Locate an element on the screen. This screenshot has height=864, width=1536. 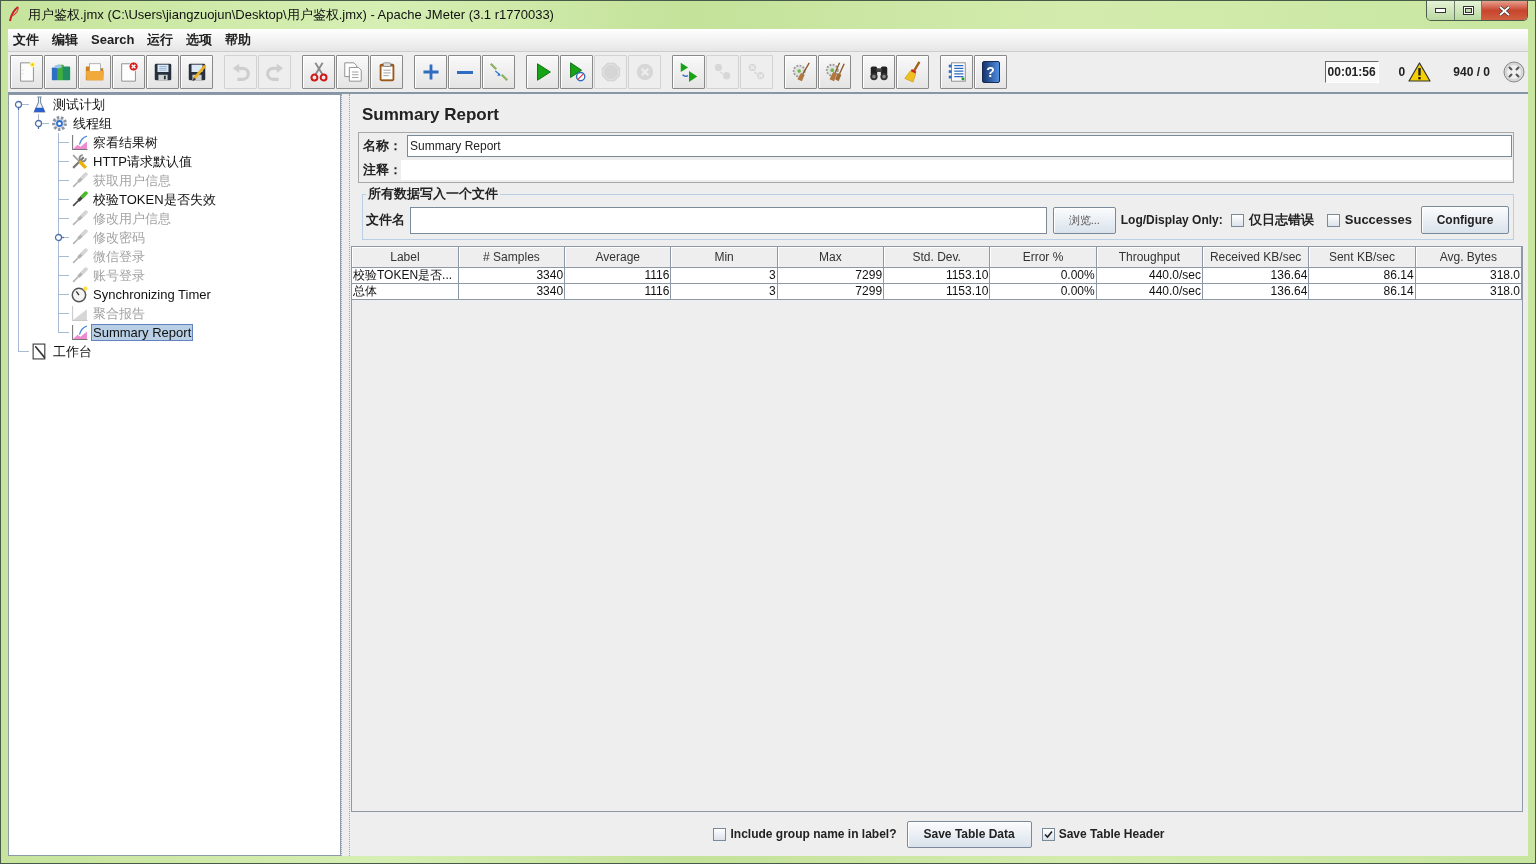
checkmark-icon is located at coordinates (1048, 834).